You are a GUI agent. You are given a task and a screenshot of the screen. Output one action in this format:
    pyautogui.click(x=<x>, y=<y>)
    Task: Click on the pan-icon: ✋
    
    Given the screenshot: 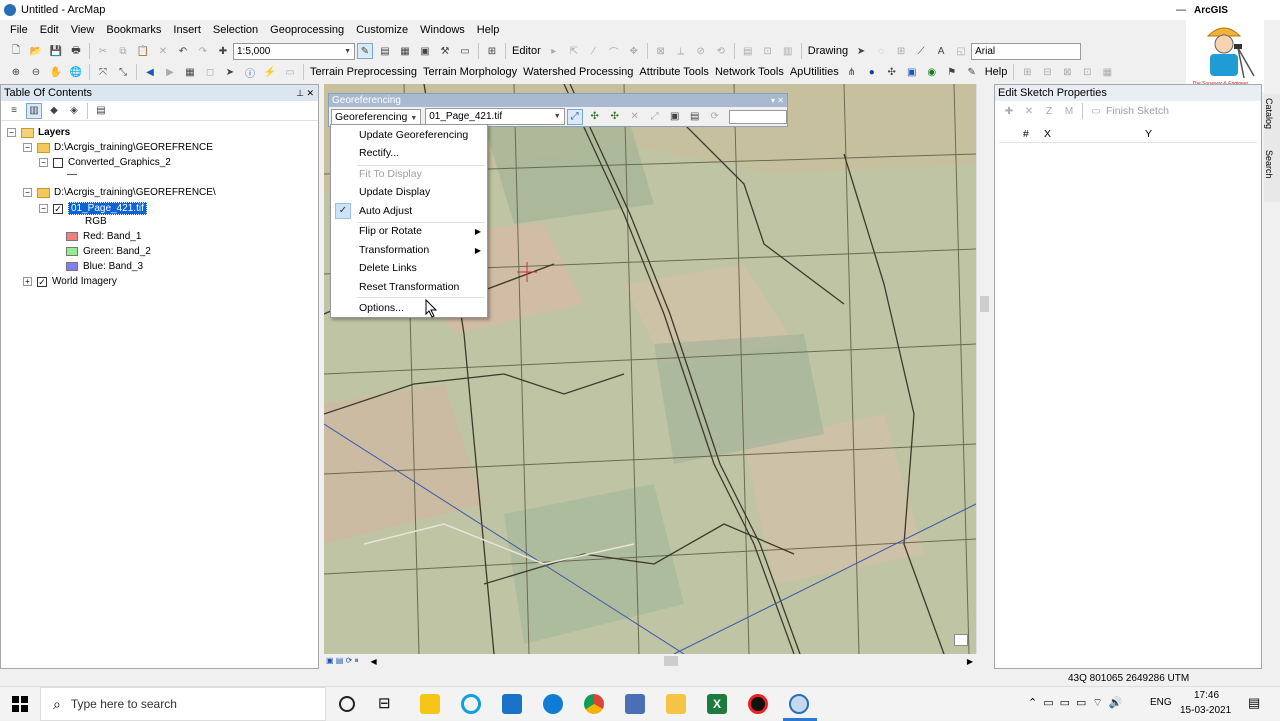 What is the action you would take?
    pyautogui.click(x=56, y=72)
    